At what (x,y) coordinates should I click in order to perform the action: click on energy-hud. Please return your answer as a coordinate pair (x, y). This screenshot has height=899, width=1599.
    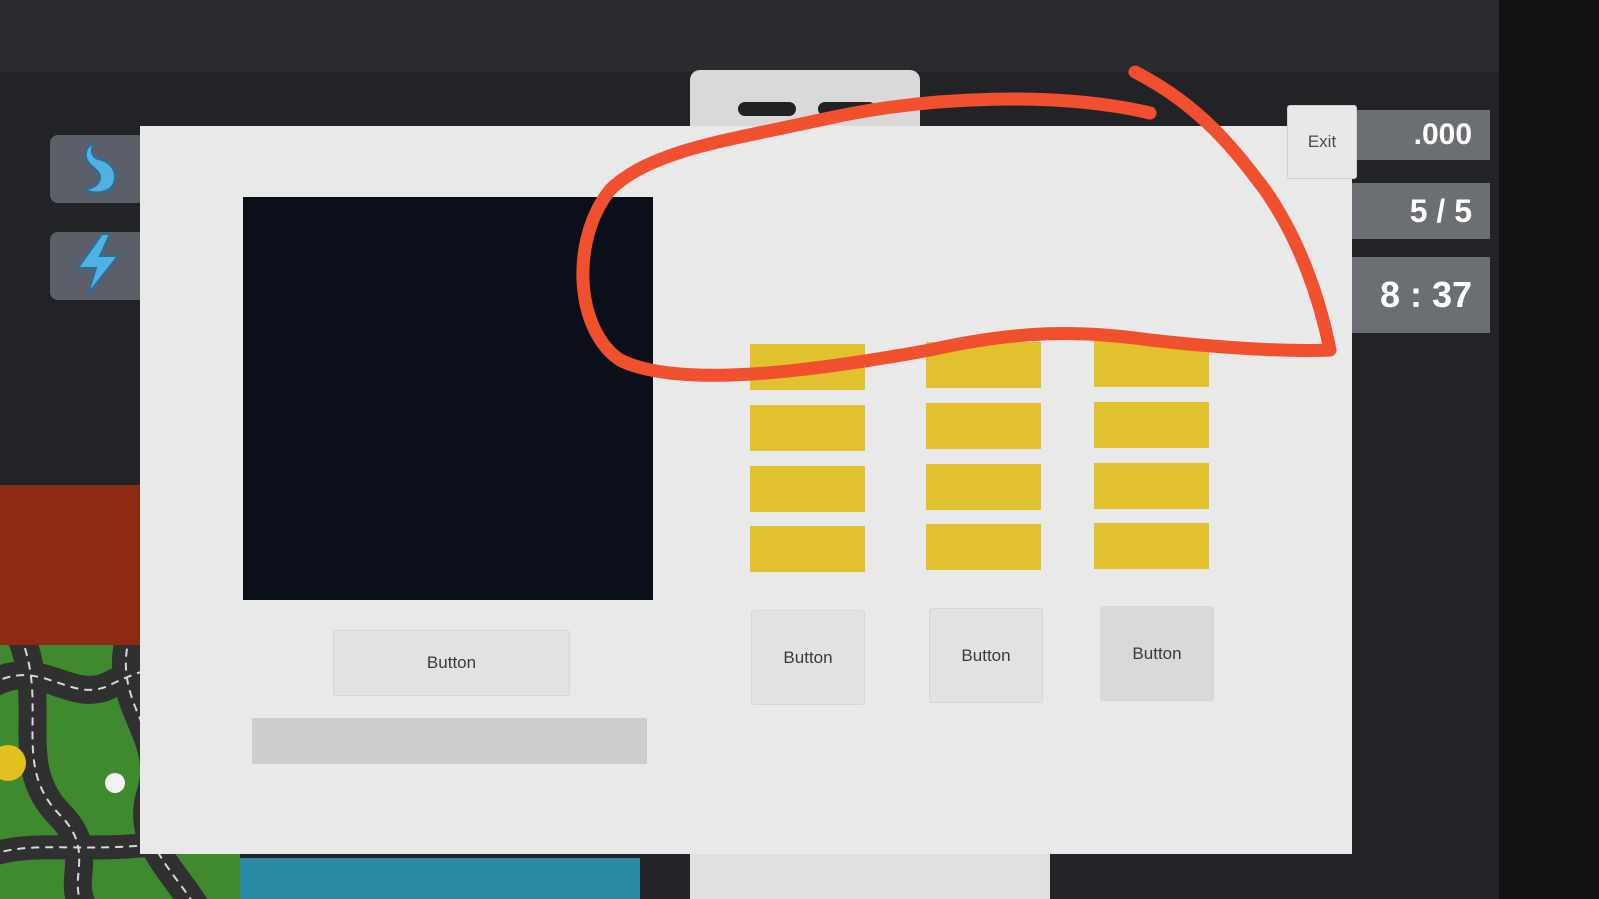
    Looking at the image, I should click on (97, 266).